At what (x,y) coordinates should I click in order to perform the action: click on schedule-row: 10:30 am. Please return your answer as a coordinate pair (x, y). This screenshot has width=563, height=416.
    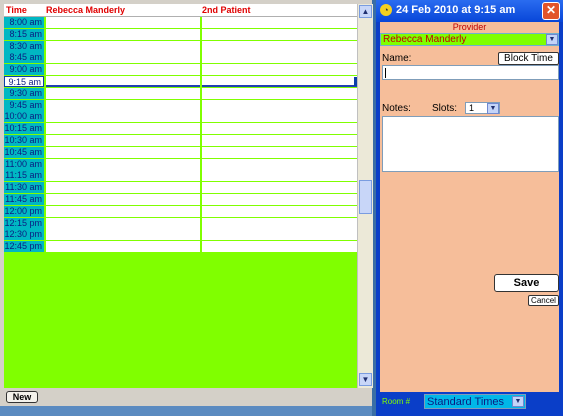
    Looking at the image, I should click on (180, 141).